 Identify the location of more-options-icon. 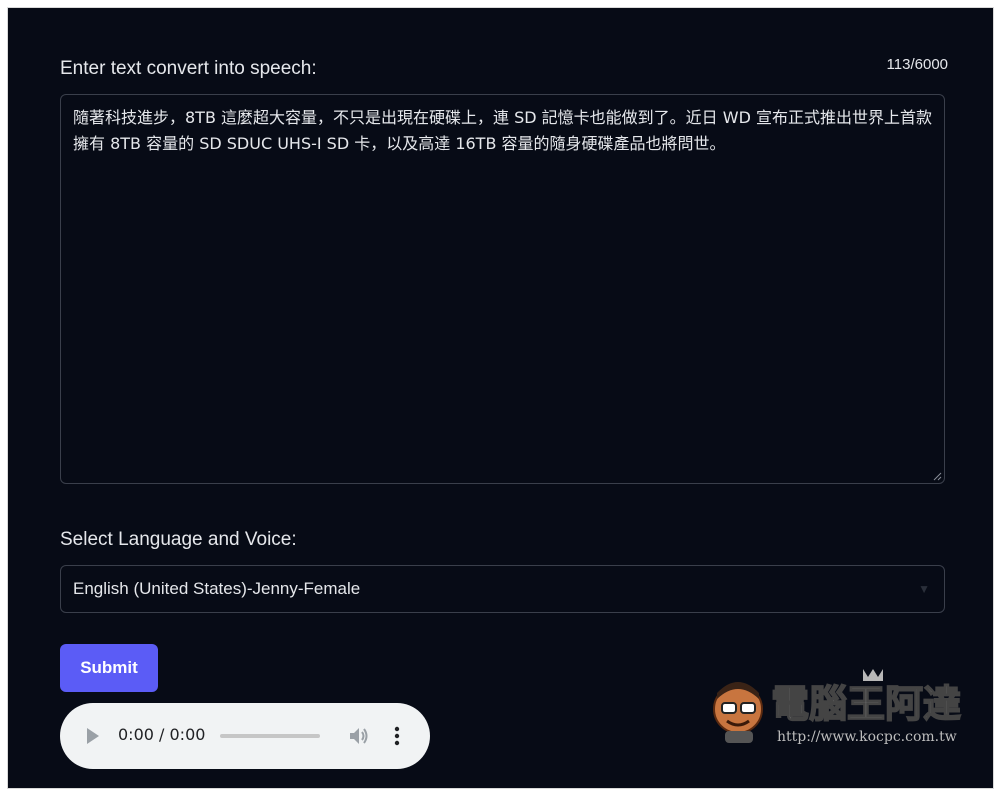
(397, 736).